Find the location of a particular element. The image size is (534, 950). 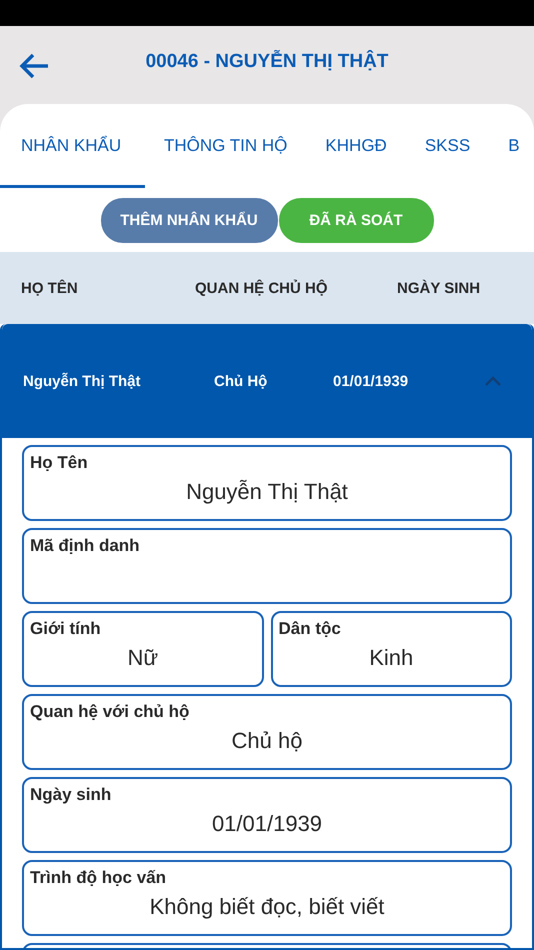

field-label: Dân tộc is located at coordinates (309, 629).